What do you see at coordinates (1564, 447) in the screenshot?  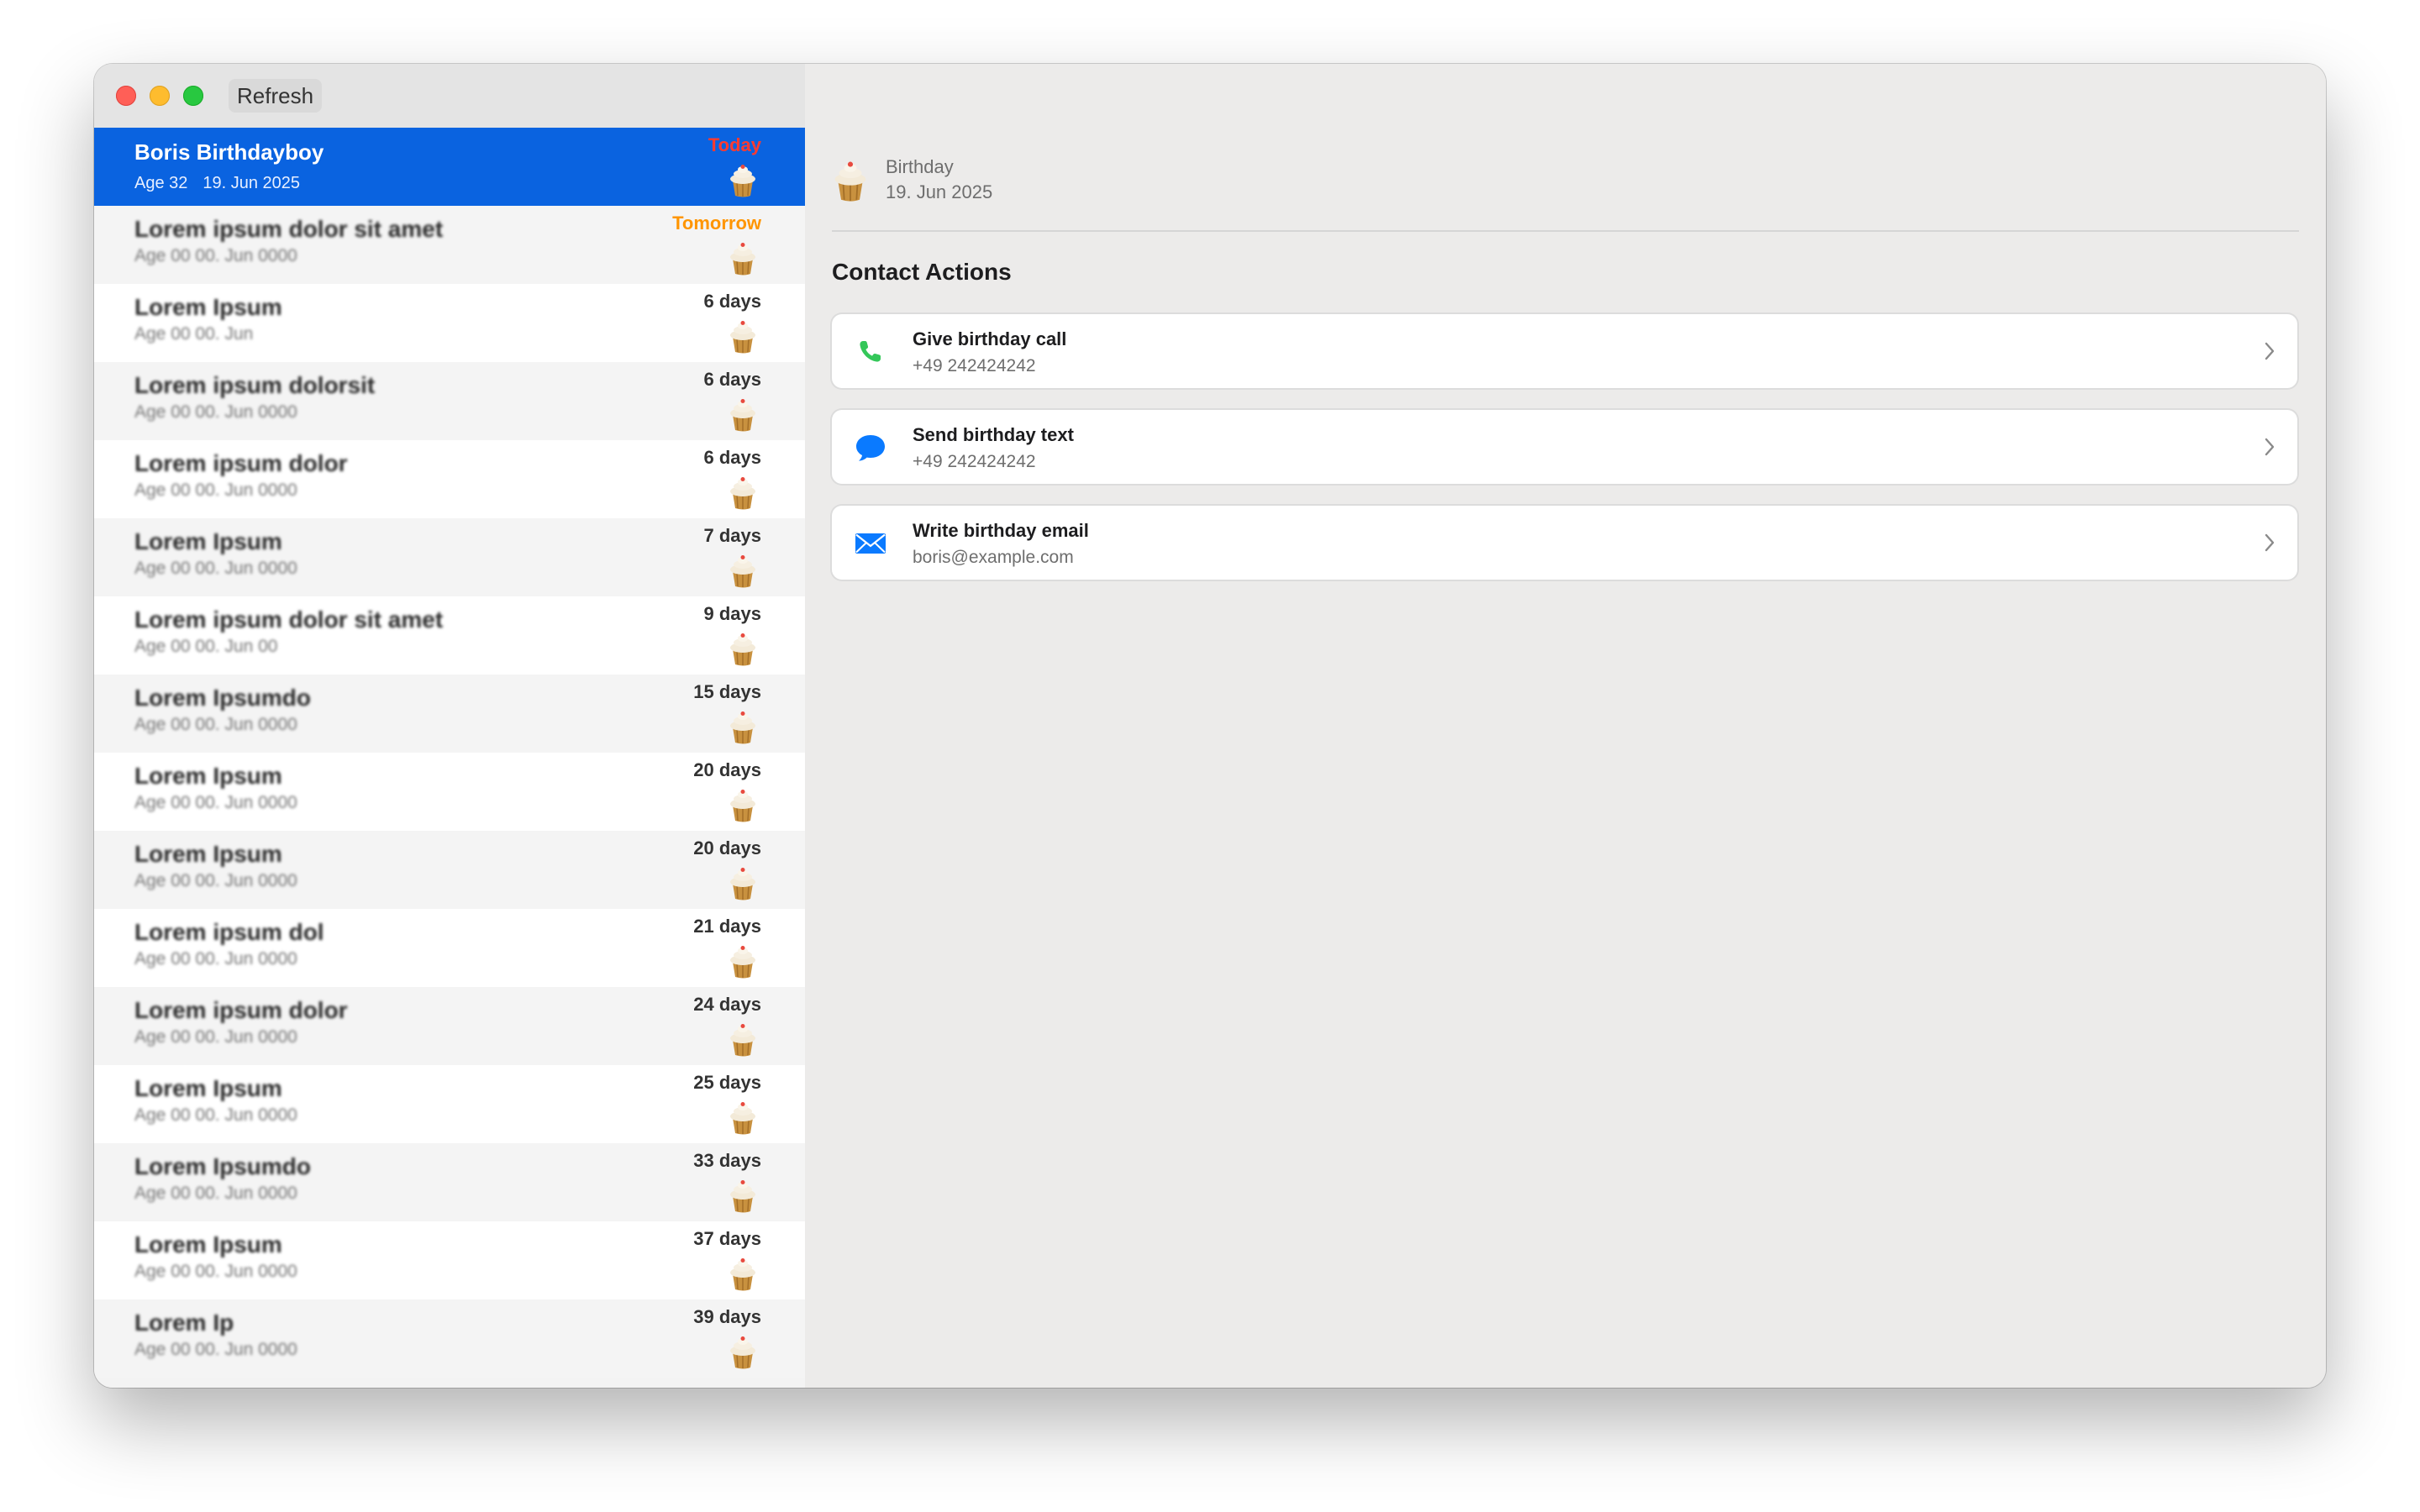 I see `text-action-button: Send birthday text +49 242424242` at bounding box center [1564, 447].